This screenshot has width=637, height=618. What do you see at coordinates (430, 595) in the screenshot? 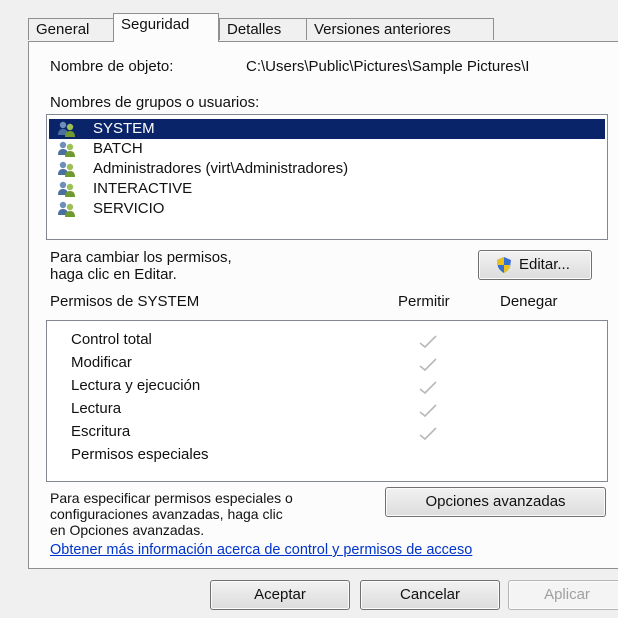
I see `cancel-button: Cancelar` at bounding box center [430, 595].